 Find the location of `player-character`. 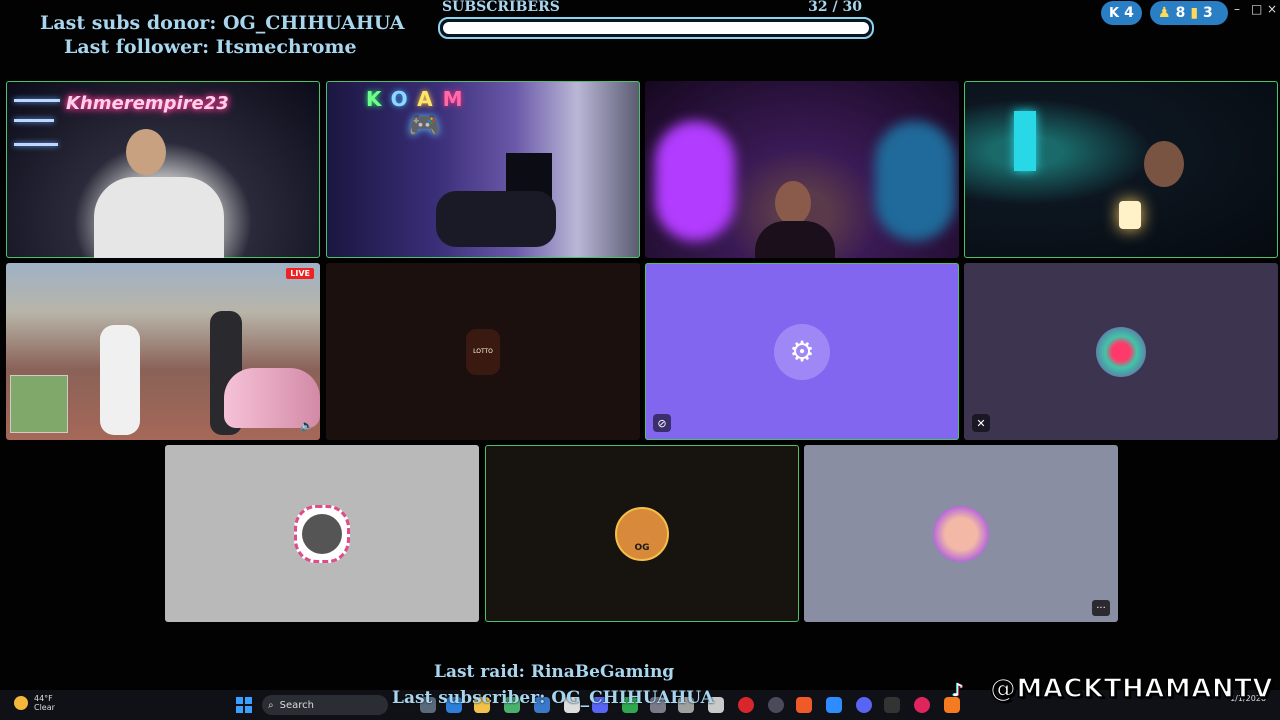

player-character is located at coordinates (120, 380).